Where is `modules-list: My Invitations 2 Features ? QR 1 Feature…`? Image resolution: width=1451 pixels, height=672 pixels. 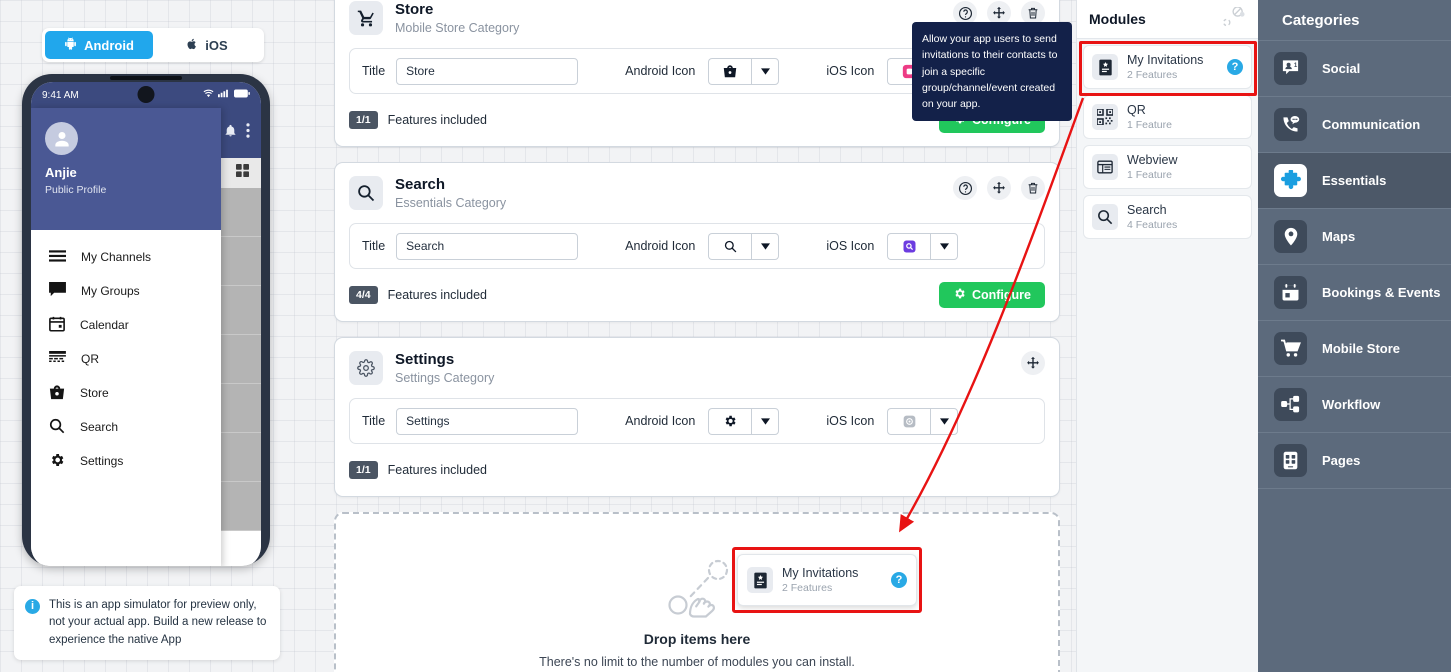 modules-list: My Invitations 2 Features ? QR 1 Feature… is located at coordinates (1167, 139).